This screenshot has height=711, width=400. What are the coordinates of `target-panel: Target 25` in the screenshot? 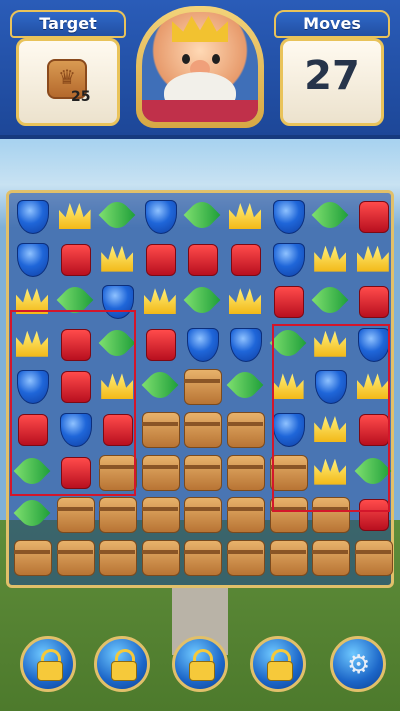 It's located at (68, 68).